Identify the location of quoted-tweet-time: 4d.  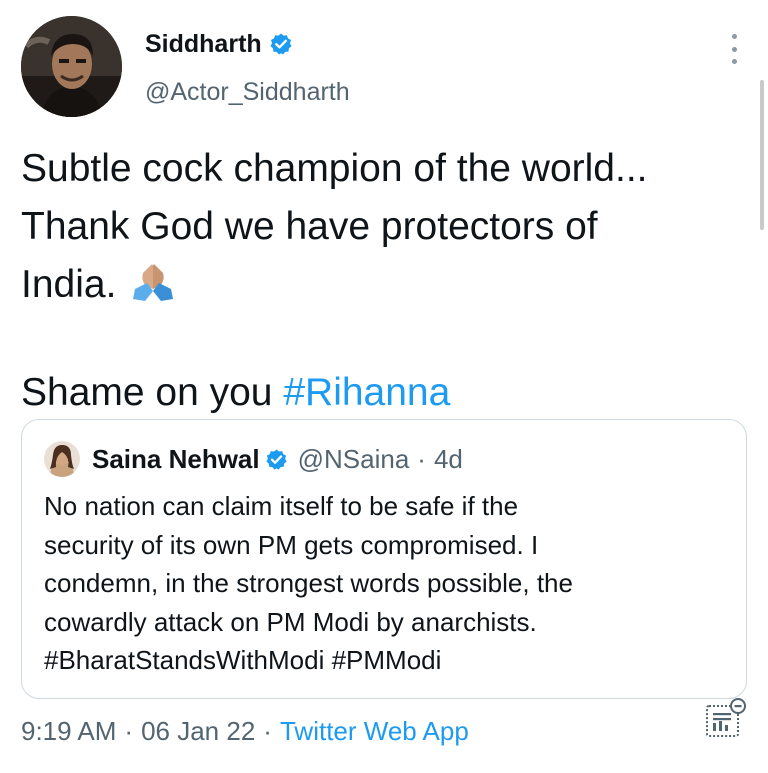
(448, 459).